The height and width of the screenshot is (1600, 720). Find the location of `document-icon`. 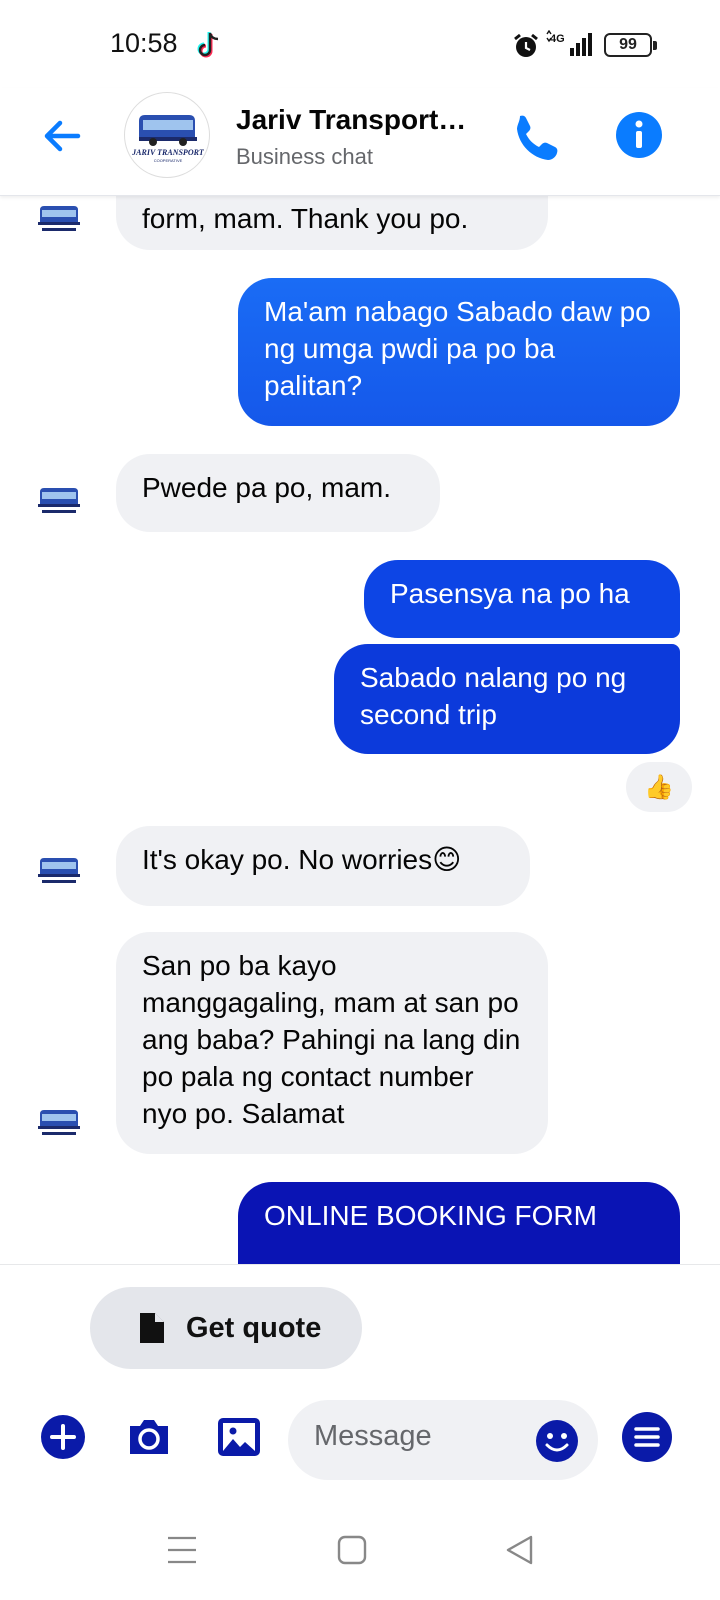

document-icon is located at coordinates (152, 1328).